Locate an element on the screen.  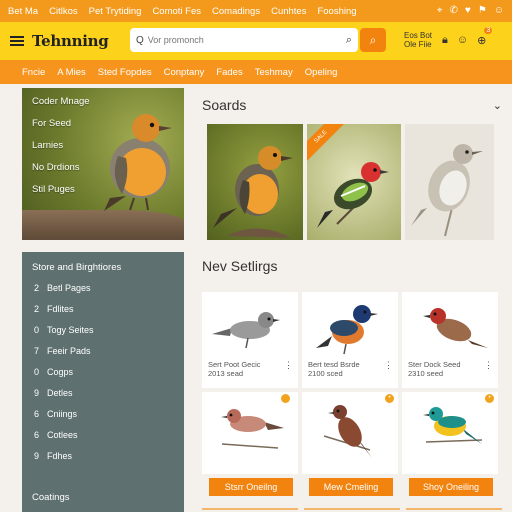
featured-tile: SALE is located at coordinates (354, 182).